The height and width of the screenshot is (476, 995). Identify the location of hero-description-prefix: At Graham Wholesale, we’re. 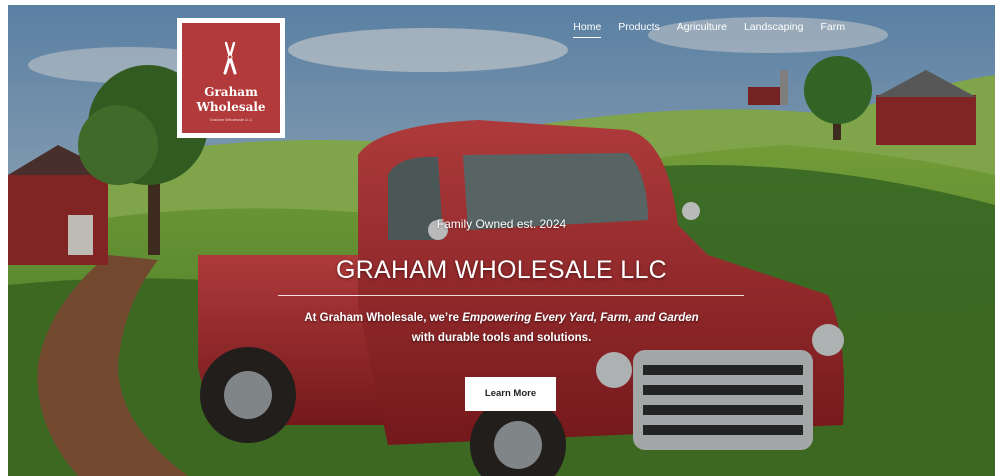
(383, 318).